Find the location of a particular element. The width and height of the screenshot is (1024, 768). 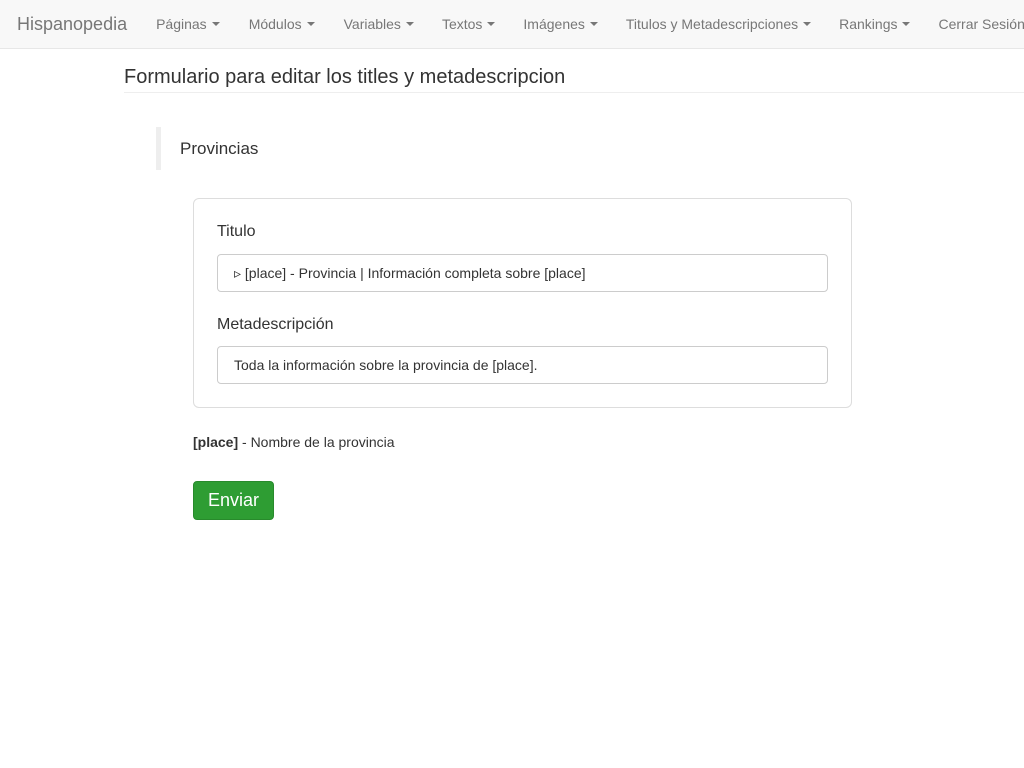

nav-item-label: Titulos y Metadescripciones is located at coordinates (712, 24).